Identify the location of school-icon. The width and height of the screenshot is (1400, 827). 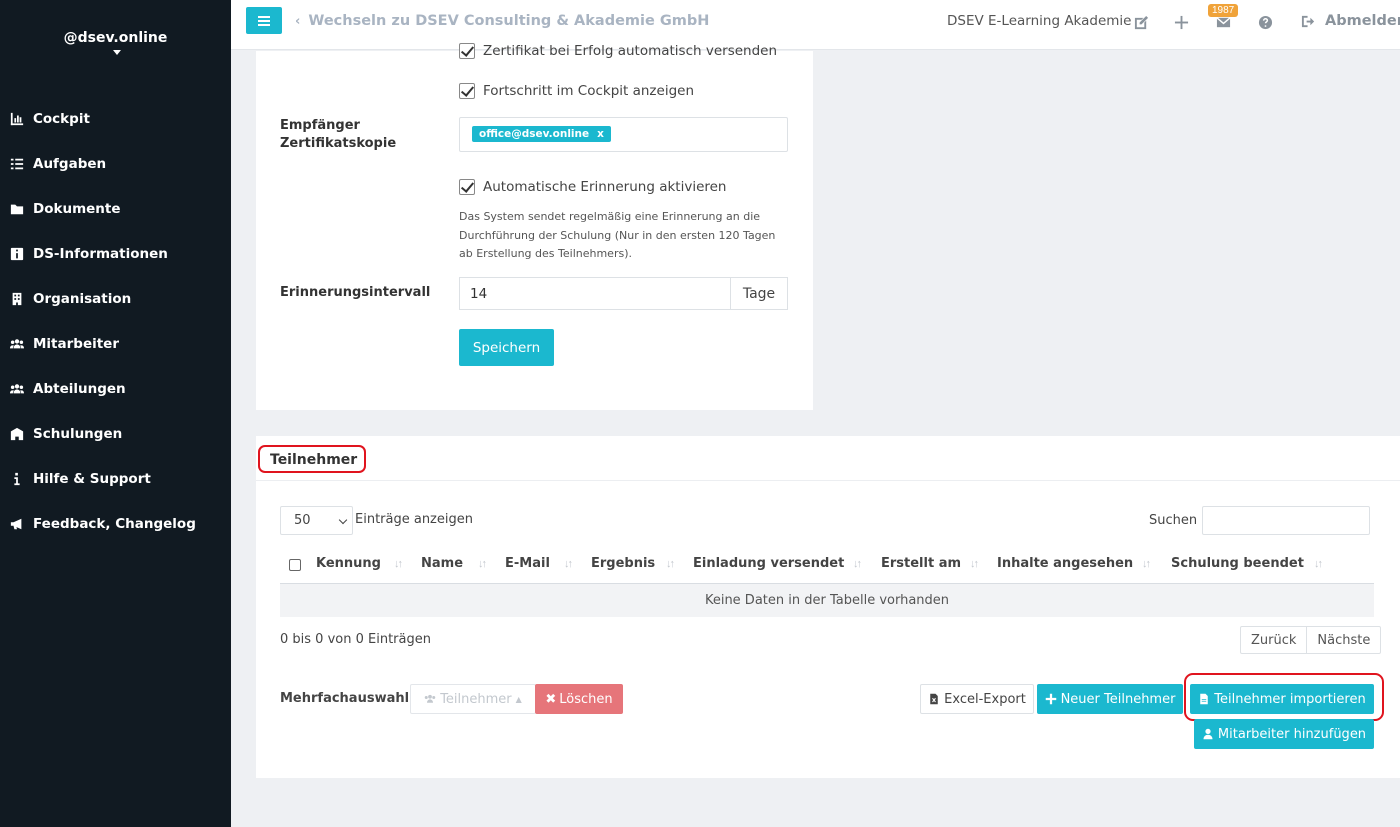
(17, 434).